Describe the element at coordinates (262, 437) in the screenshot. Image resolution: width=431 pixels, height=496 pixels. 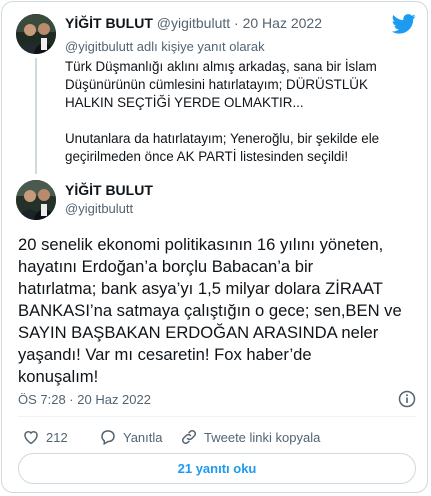
I see `copy-link-label: Tweete linki kopyala` at that location.